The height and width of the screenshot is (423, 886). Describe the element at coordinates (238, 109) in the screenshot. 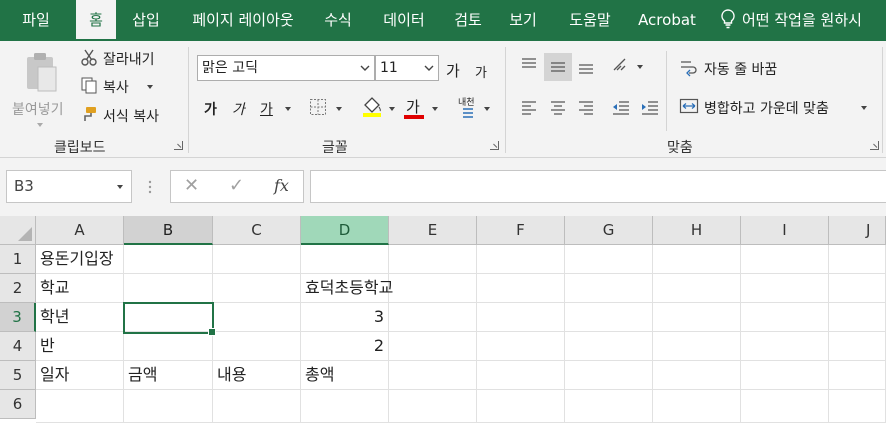

I see `italic-button: 가` at that location.